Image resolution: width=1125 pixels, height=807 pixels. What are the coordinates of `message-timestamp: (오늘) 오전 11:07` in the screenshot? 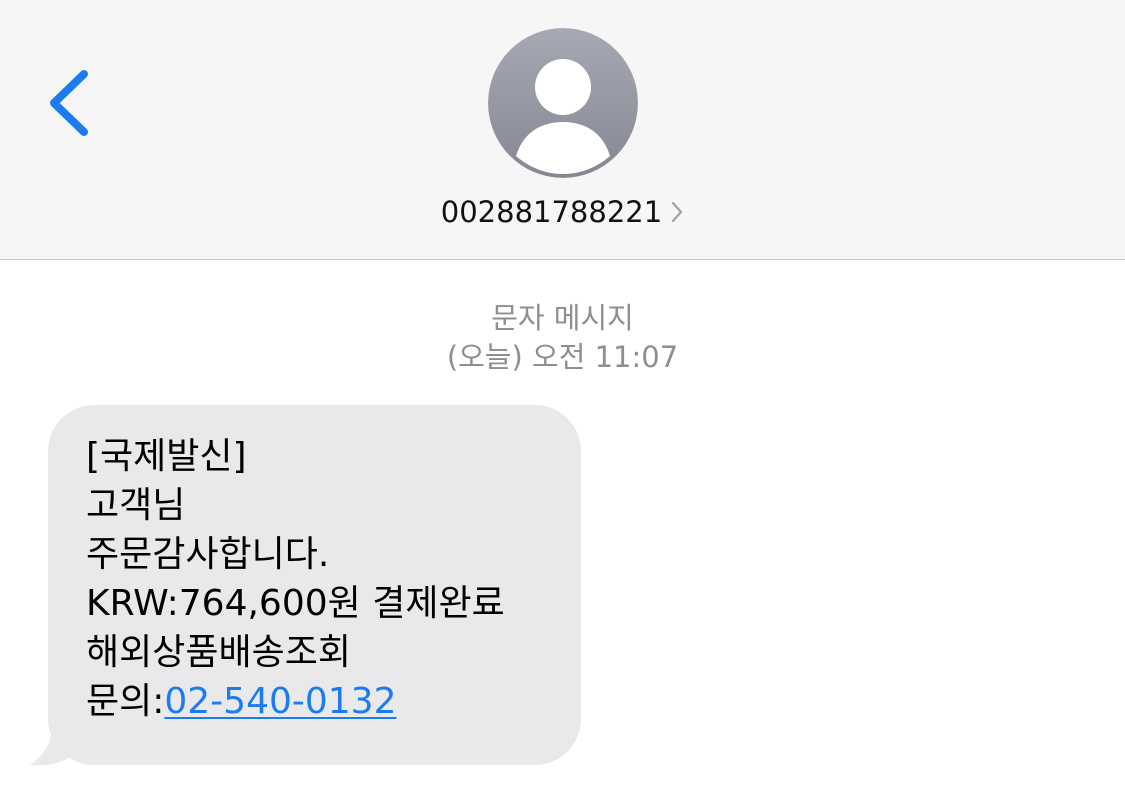 It's located at (562, 357).